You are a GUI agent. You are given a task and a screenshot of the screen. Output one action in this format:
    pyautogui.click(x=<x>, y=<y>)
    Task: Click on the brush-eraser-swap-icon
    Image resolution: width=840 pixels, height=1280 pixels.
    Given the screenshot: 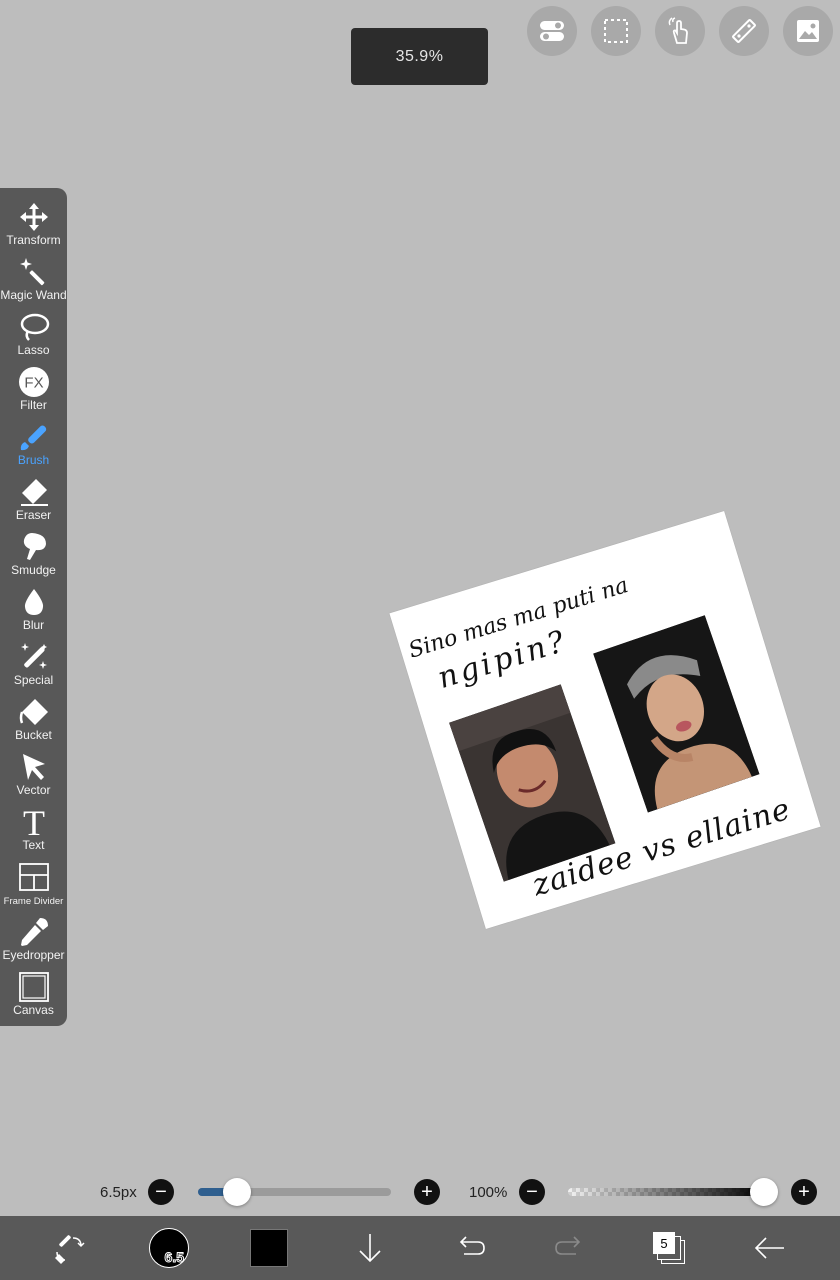 What is the action you would take?
    pyautogui.click(x=70, y=1249)
    